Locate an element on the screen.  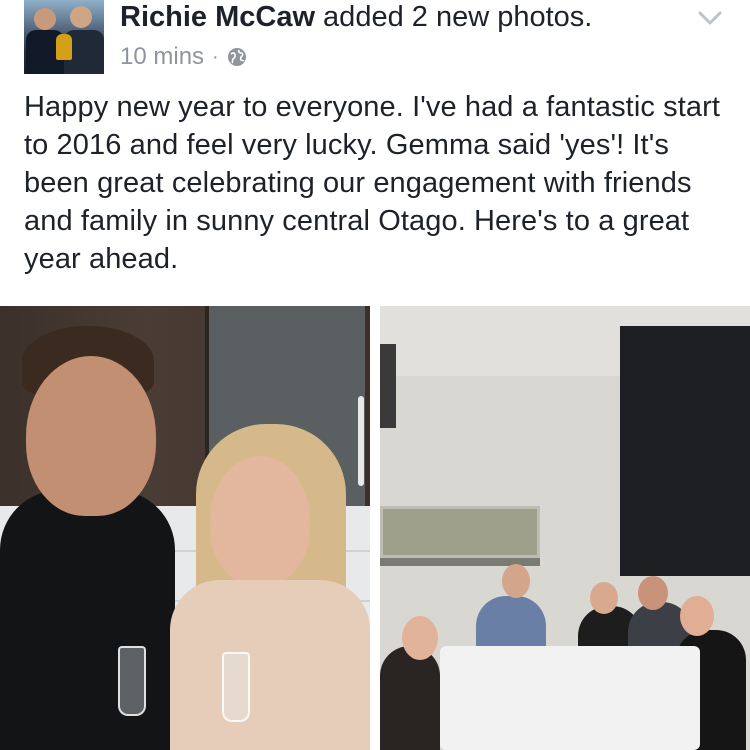
author-avatar is located at coordinates (64, 37).